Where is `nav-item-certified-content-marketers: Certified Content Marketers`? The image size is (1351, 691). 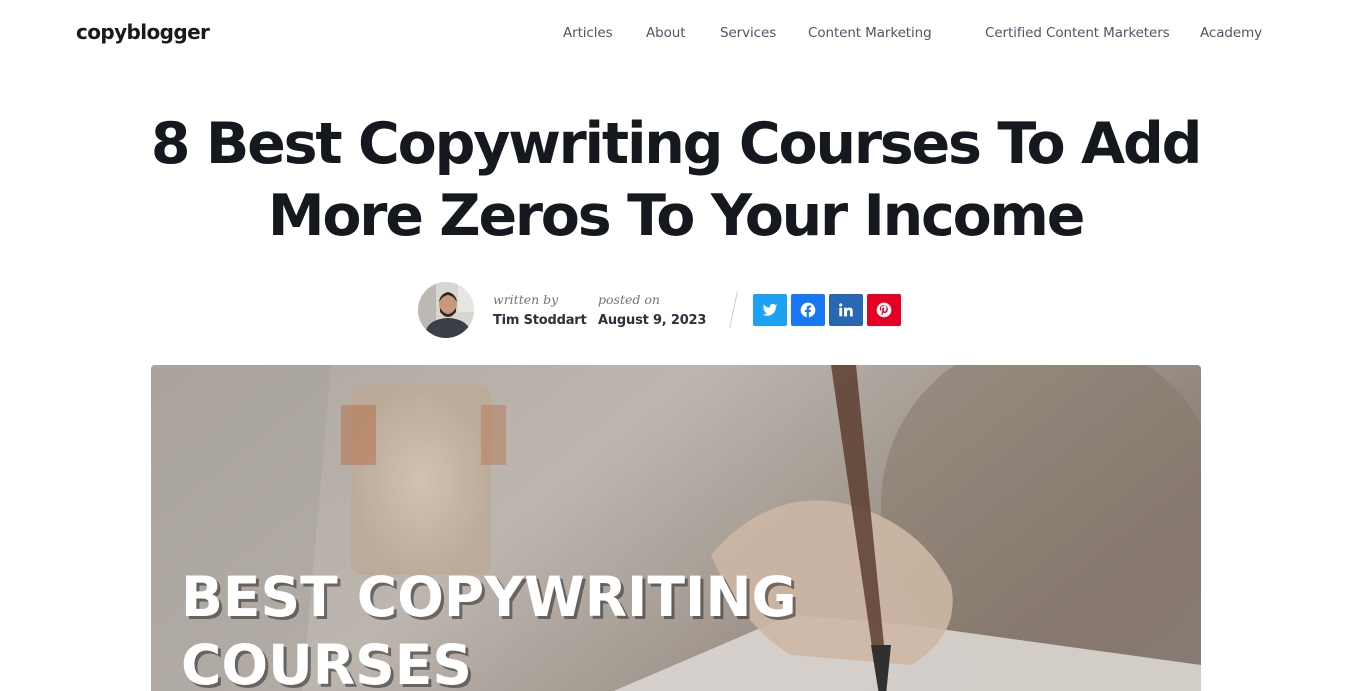
nav-item-certified-content-marketers: Certified Content Marketers is located at coordinates (1077, 33).